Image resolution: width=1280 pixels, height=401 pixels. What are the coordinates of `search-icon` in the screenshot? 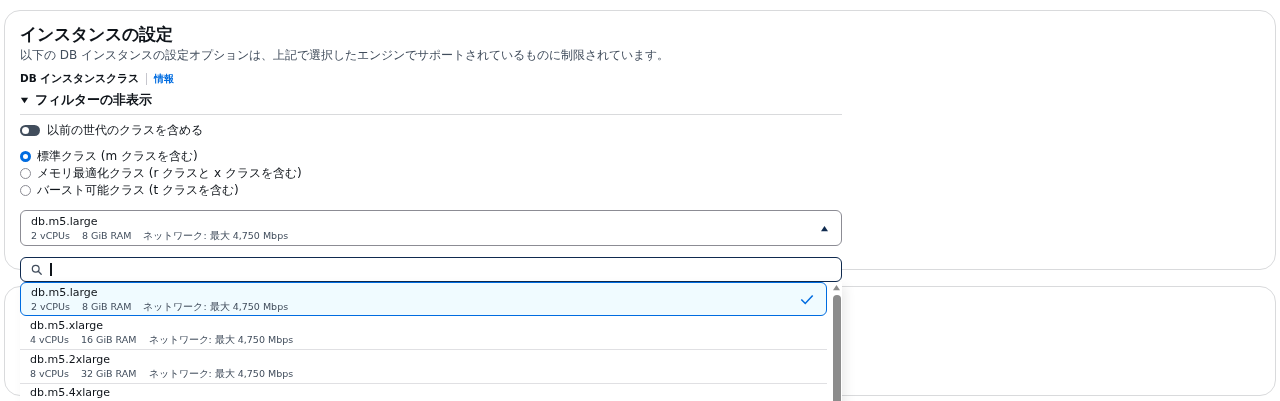 It's located at (36, 269).